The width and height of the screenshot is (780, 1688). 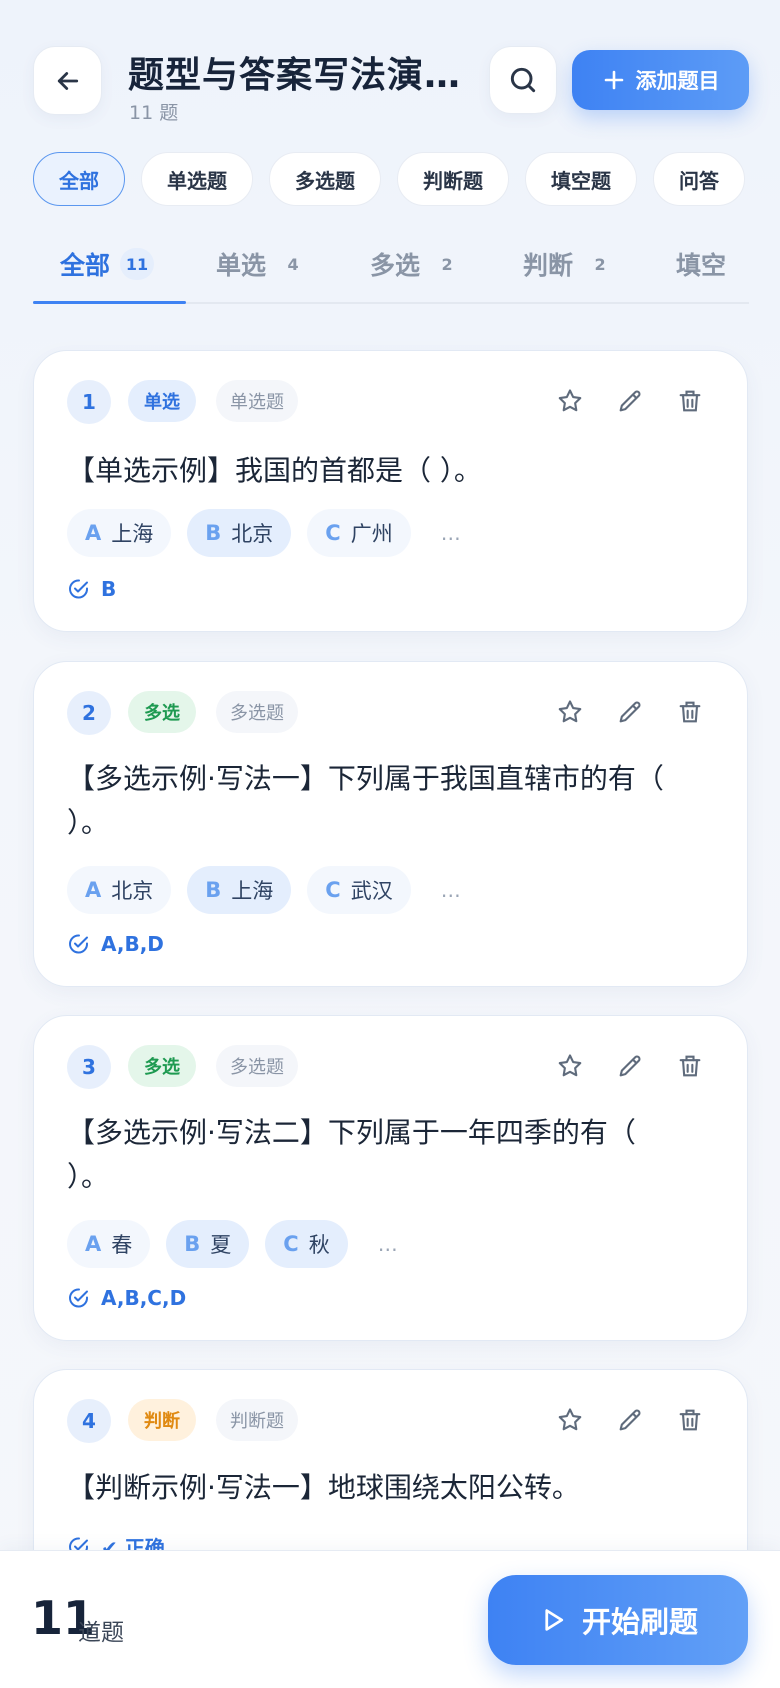 I want to click on tab-all: 全部 11, so click(x=107, y=264).